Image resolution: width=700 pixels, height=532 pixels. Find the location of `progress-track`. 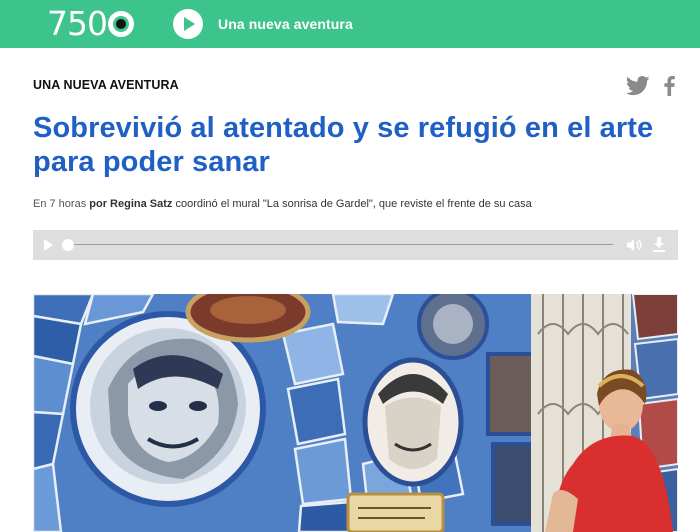

progress-track is located at coordinates (342, 244).